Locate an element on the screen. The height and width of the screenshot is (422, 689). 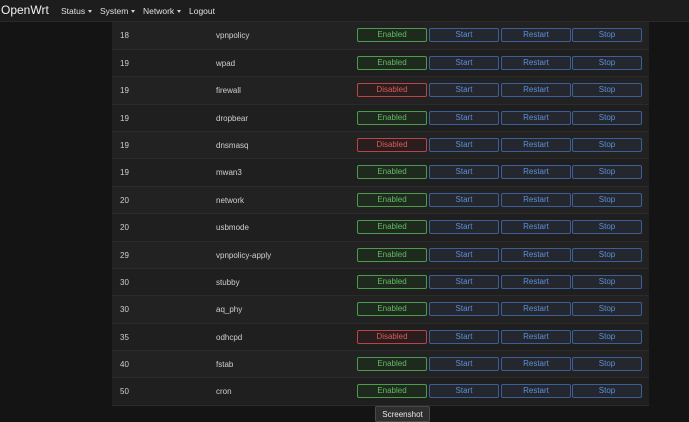
service-priority: 29 is located at coordinates (124, 255).